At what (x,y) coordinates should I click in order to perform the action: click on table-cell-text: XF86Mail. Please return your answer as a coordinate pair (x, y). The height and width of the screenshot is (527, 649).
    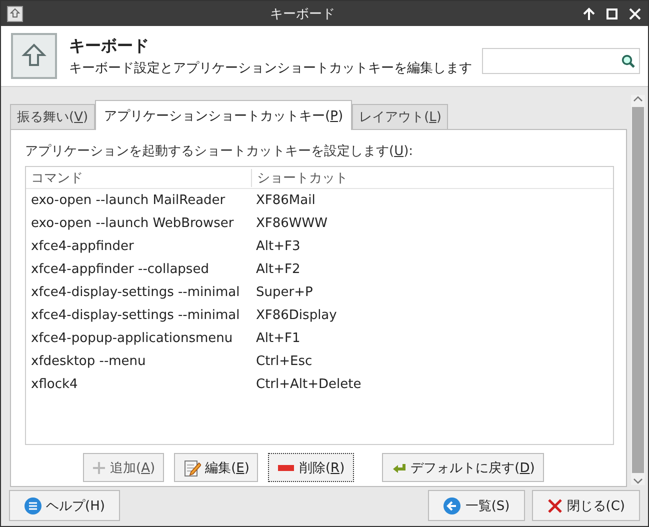
    Looking at the image, I should click on (285, 200).